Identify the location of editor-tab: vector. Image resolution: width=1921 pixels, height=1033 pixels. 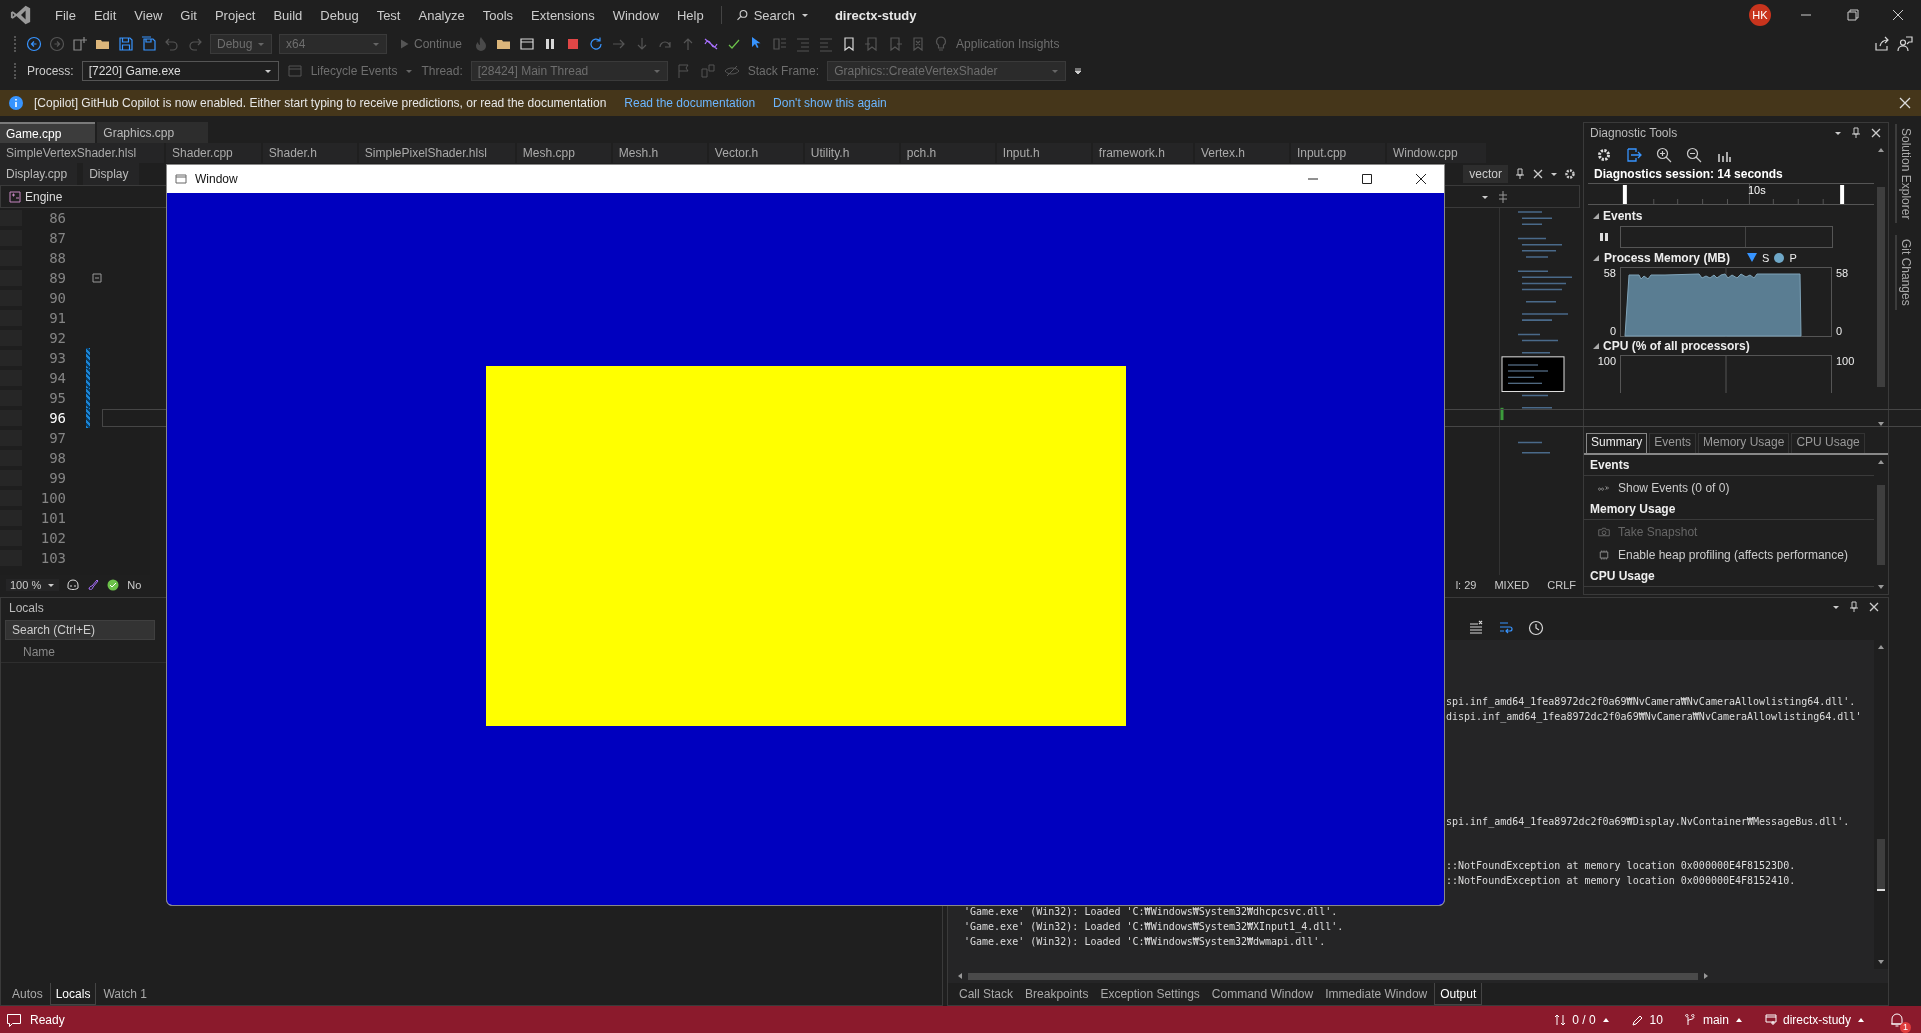
(1485, 174).